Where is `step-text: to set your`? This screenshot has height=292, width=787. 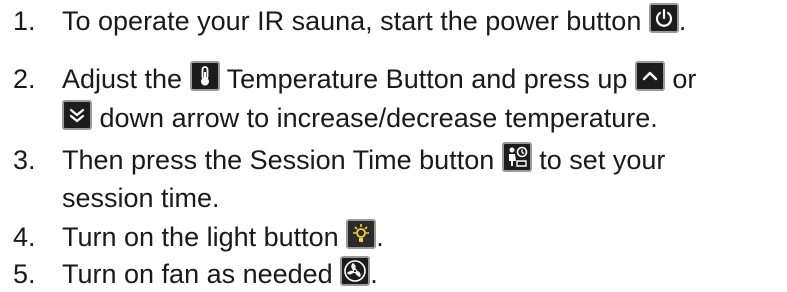
step-text: to set your is located at coordinates (602, 160).